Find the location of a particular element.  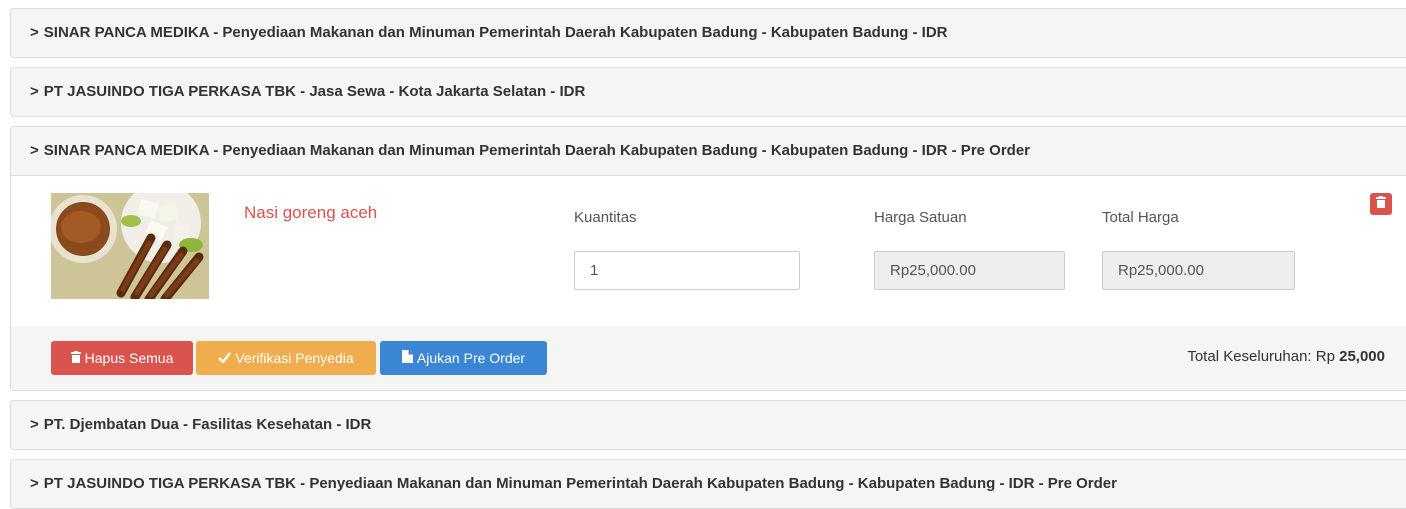

product-image is located at coordinates (130, 246).